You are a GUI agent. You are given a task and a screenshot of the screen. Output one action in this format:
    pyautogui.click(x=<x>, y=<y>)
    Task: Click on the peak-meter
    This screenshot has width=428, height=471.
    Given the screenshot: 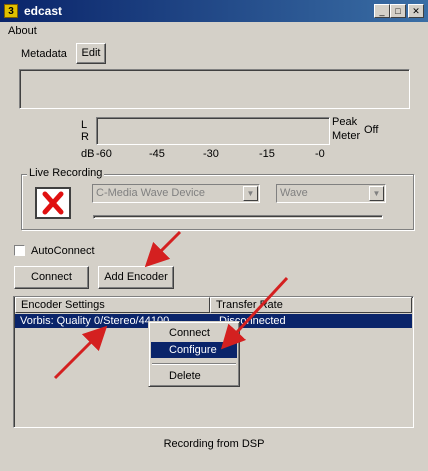 What is the action you would take?
    pyautogui.click(x=213, y=131)
    